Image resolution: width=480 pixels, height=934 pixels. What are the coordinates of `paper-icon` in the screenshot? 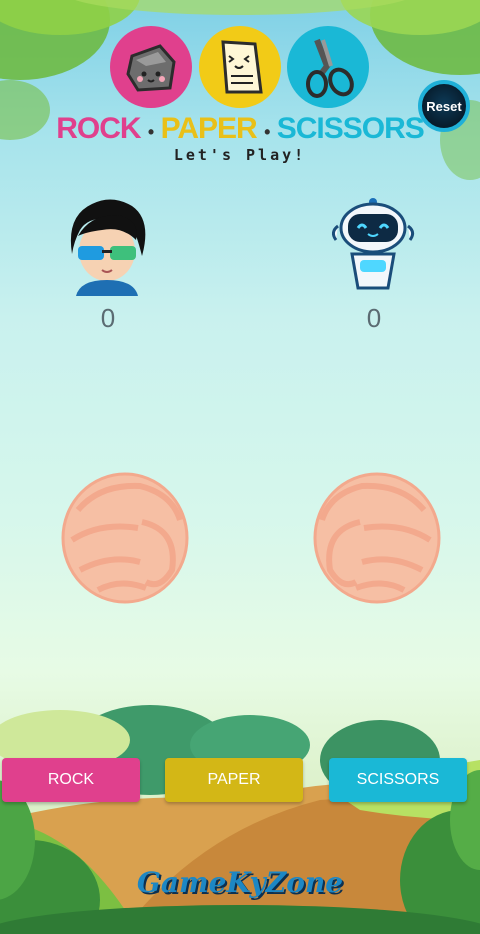 It's located at (242, 67).